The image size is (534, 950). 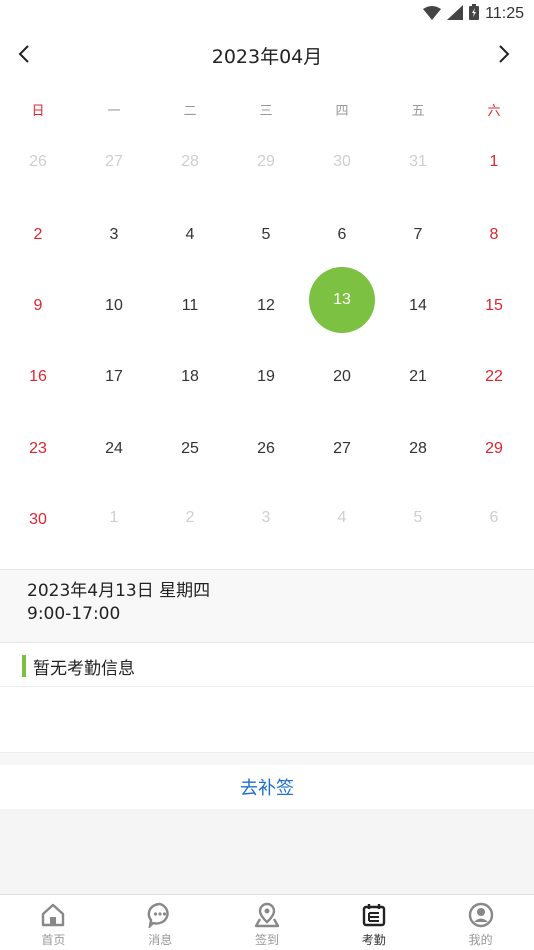 I want to click on weekday-thu: 四, so click(x=342, y=111).